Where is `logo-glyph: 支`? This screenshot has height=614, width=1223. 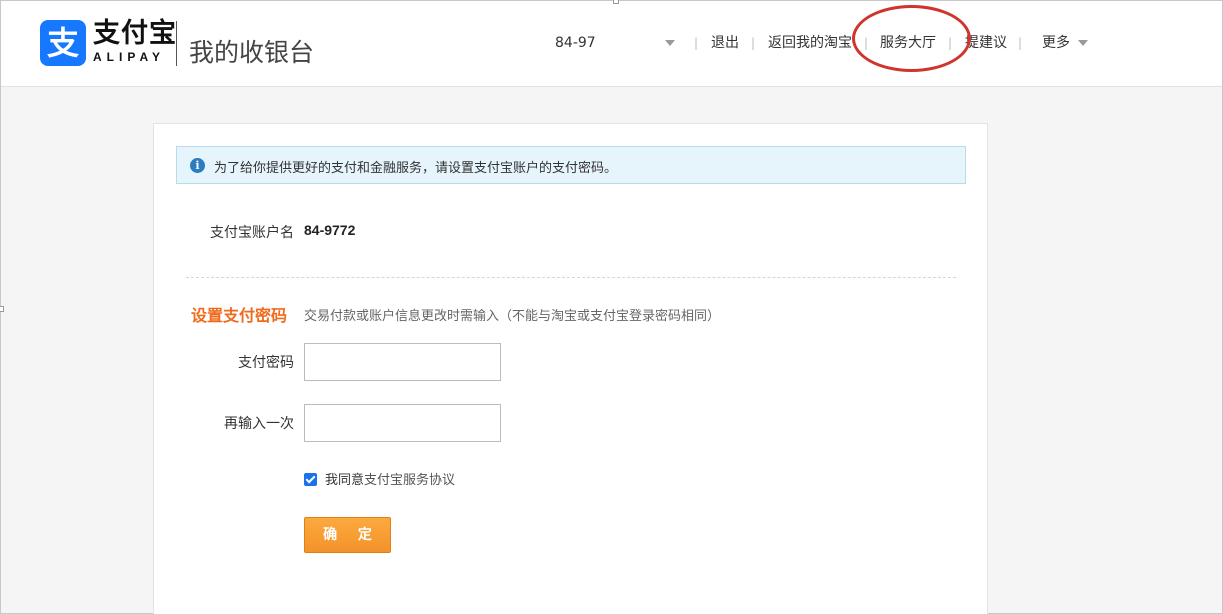 logo-glyph: 支 is located at coordinates (62, 43).